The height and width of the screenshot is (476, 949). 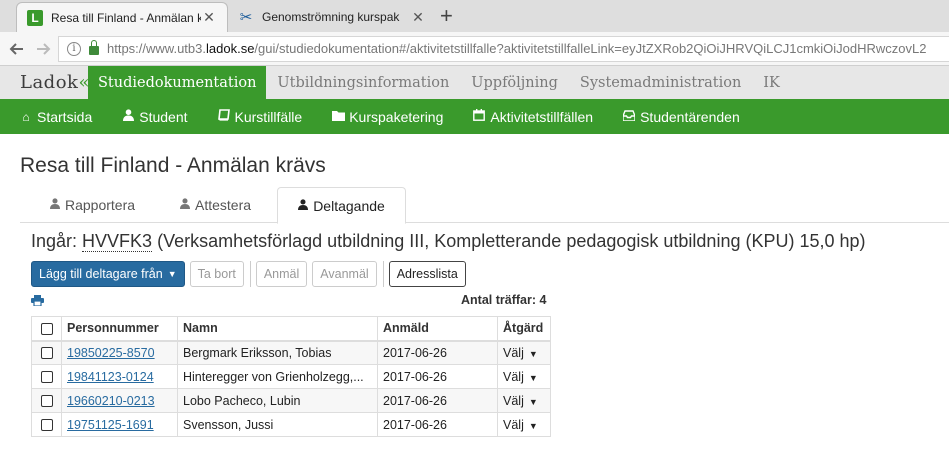 What do you see at coordinates (74, 48) in the screenshot?
I see `info-icon: i` at bounding box center [74, 48].